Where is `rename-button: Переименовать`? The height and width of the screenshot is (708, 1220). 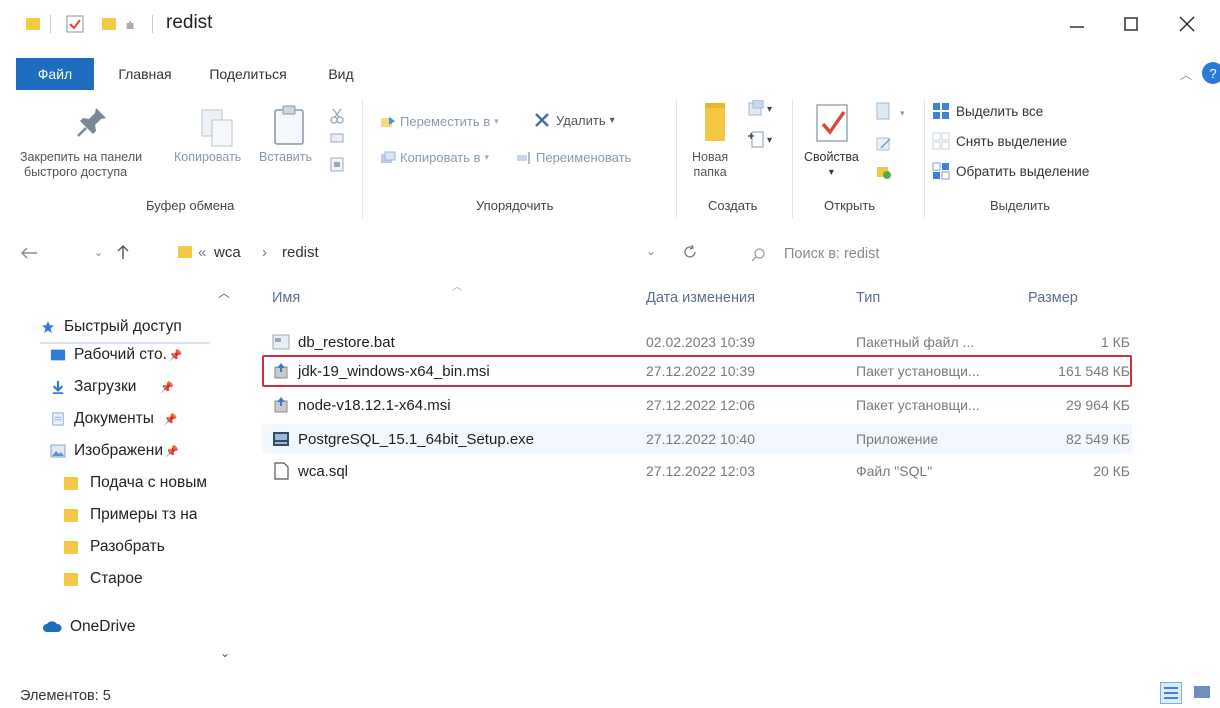
rename-button: Переименовать is located at coordinates (573, 157).